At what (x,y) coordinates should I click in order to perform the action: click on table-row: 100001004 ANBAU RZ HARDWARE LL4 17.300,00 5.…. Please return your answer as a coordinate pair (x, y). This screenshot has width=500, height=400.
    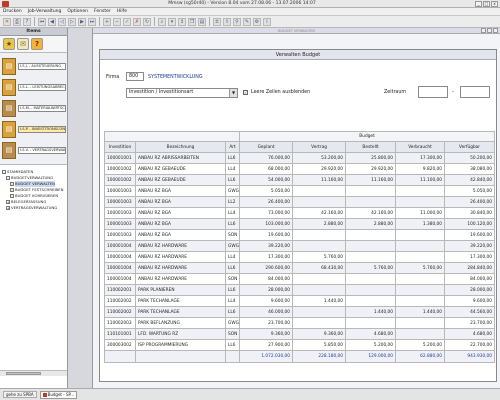
    Looking at the image, I should click on (300, 257).